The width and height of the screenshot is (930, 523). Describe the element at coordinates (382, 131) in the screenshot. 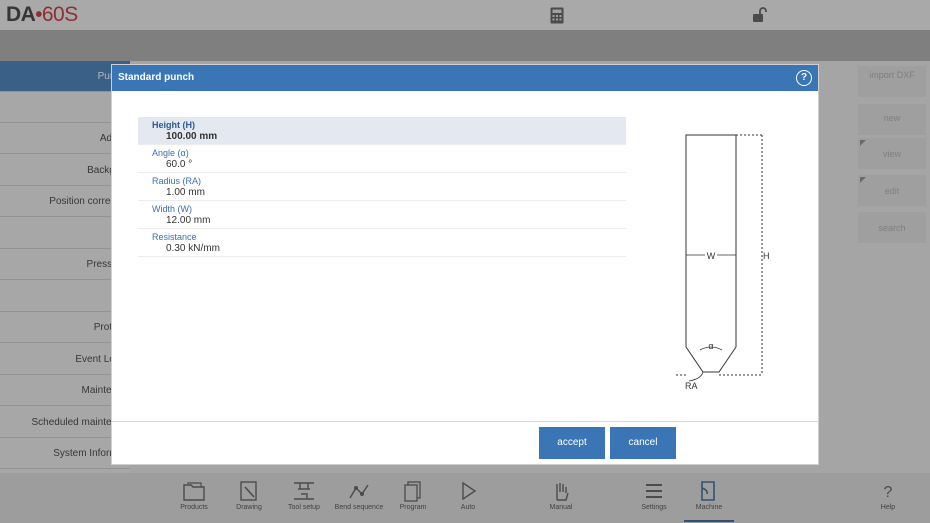

I see `field-height: Height (H) 100.00 mm` at that location.